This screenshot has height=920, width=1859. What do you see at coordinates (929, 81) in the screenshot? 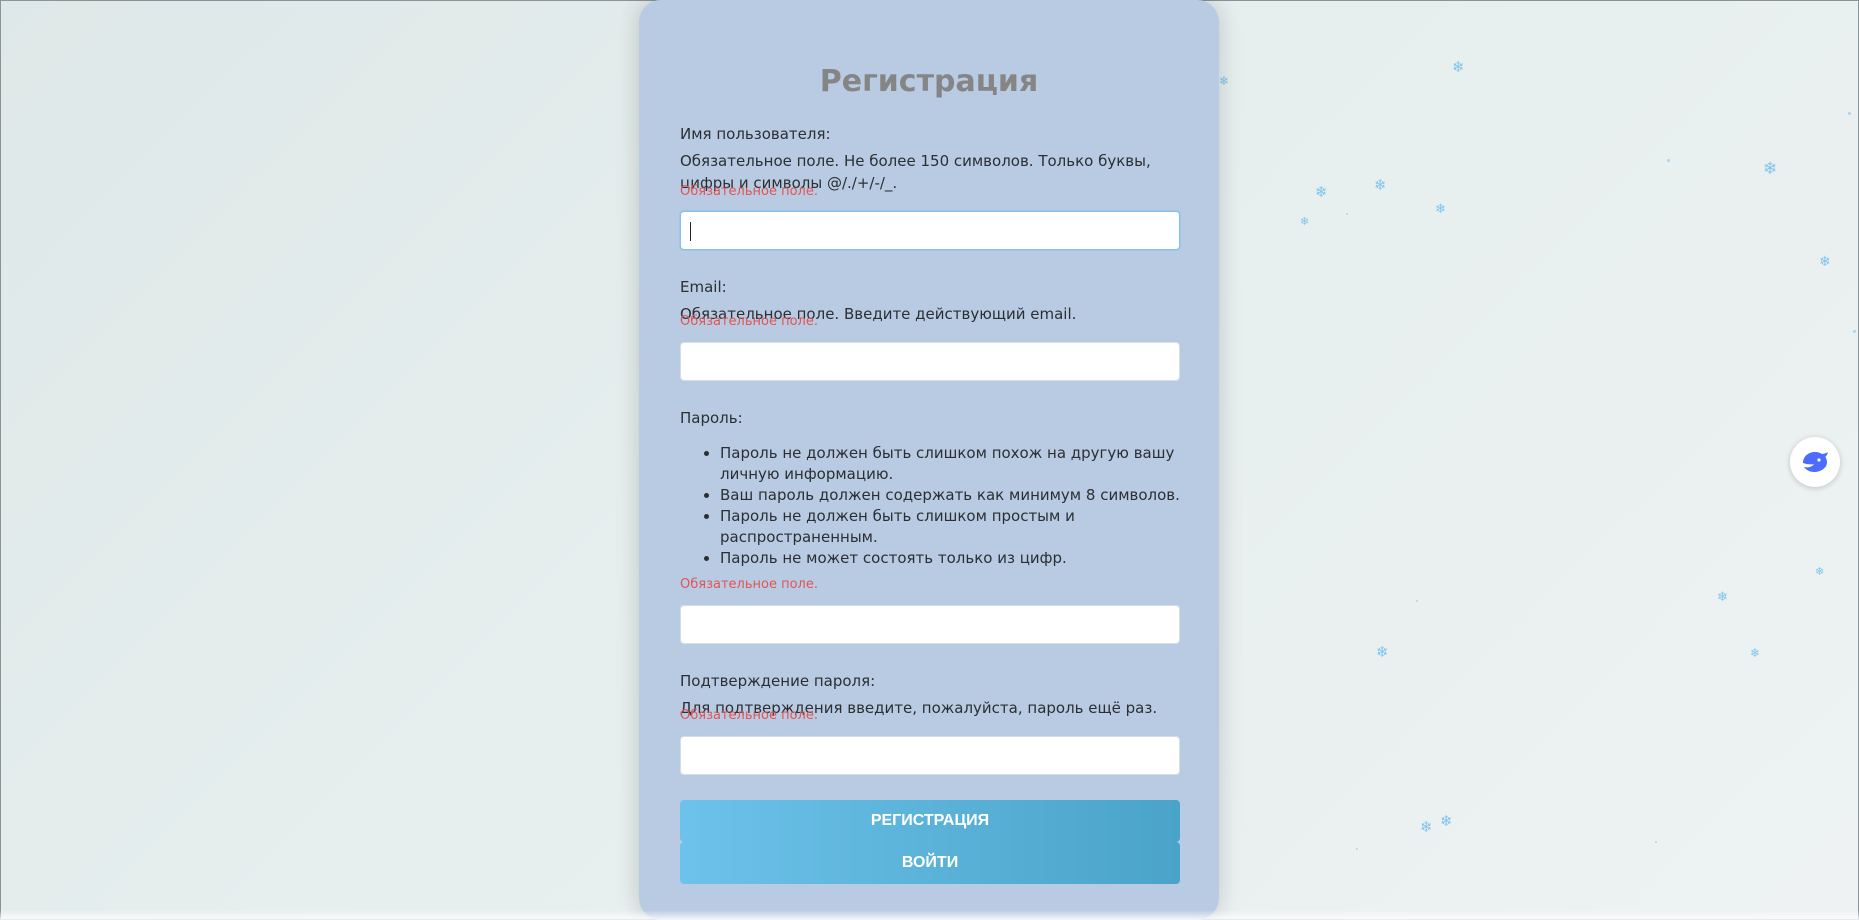
I see `page-title: Регистрация` at bounding box center [929, 81].